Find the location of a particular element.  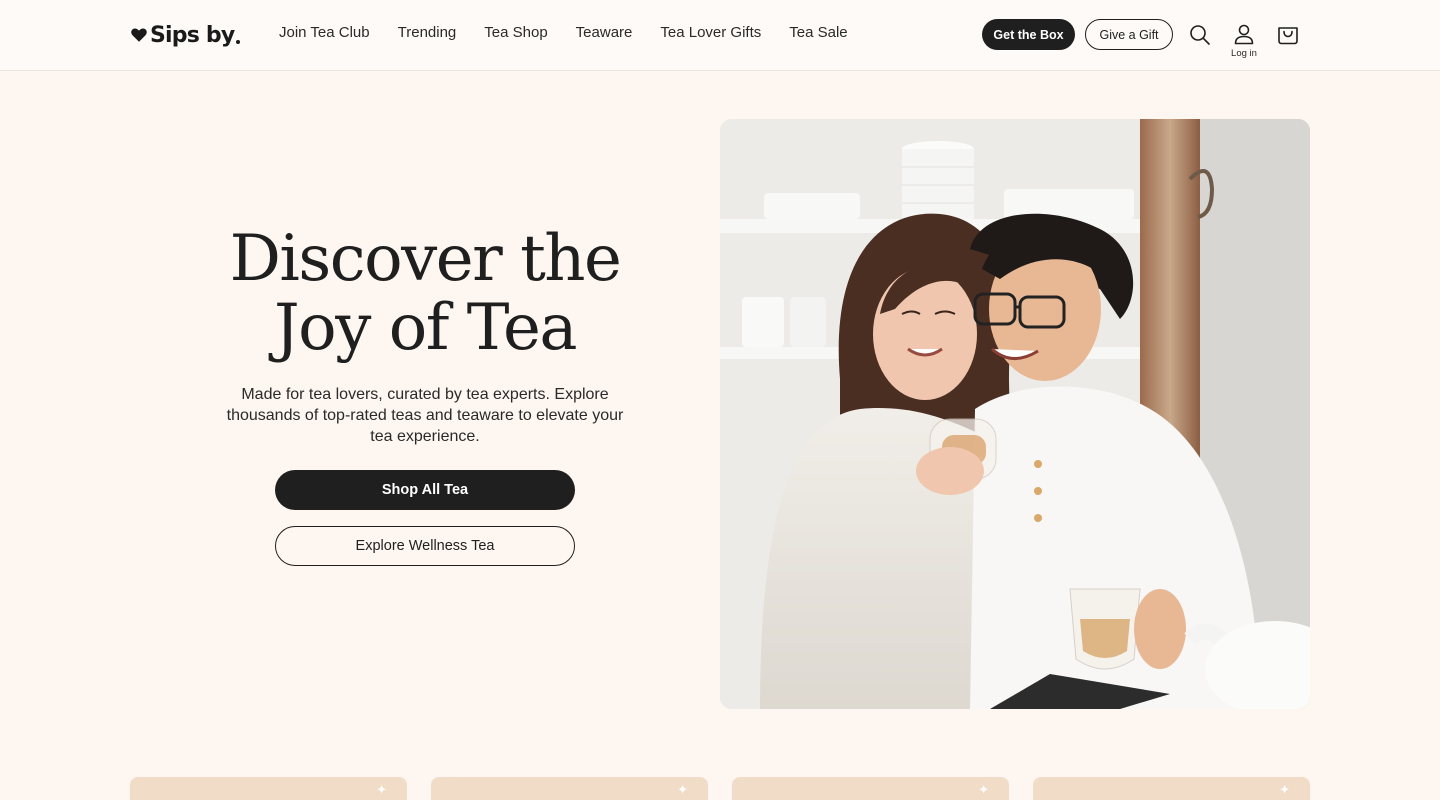

nav-join-tea-club: Join Tea Club is located at coordinates (324, 32).